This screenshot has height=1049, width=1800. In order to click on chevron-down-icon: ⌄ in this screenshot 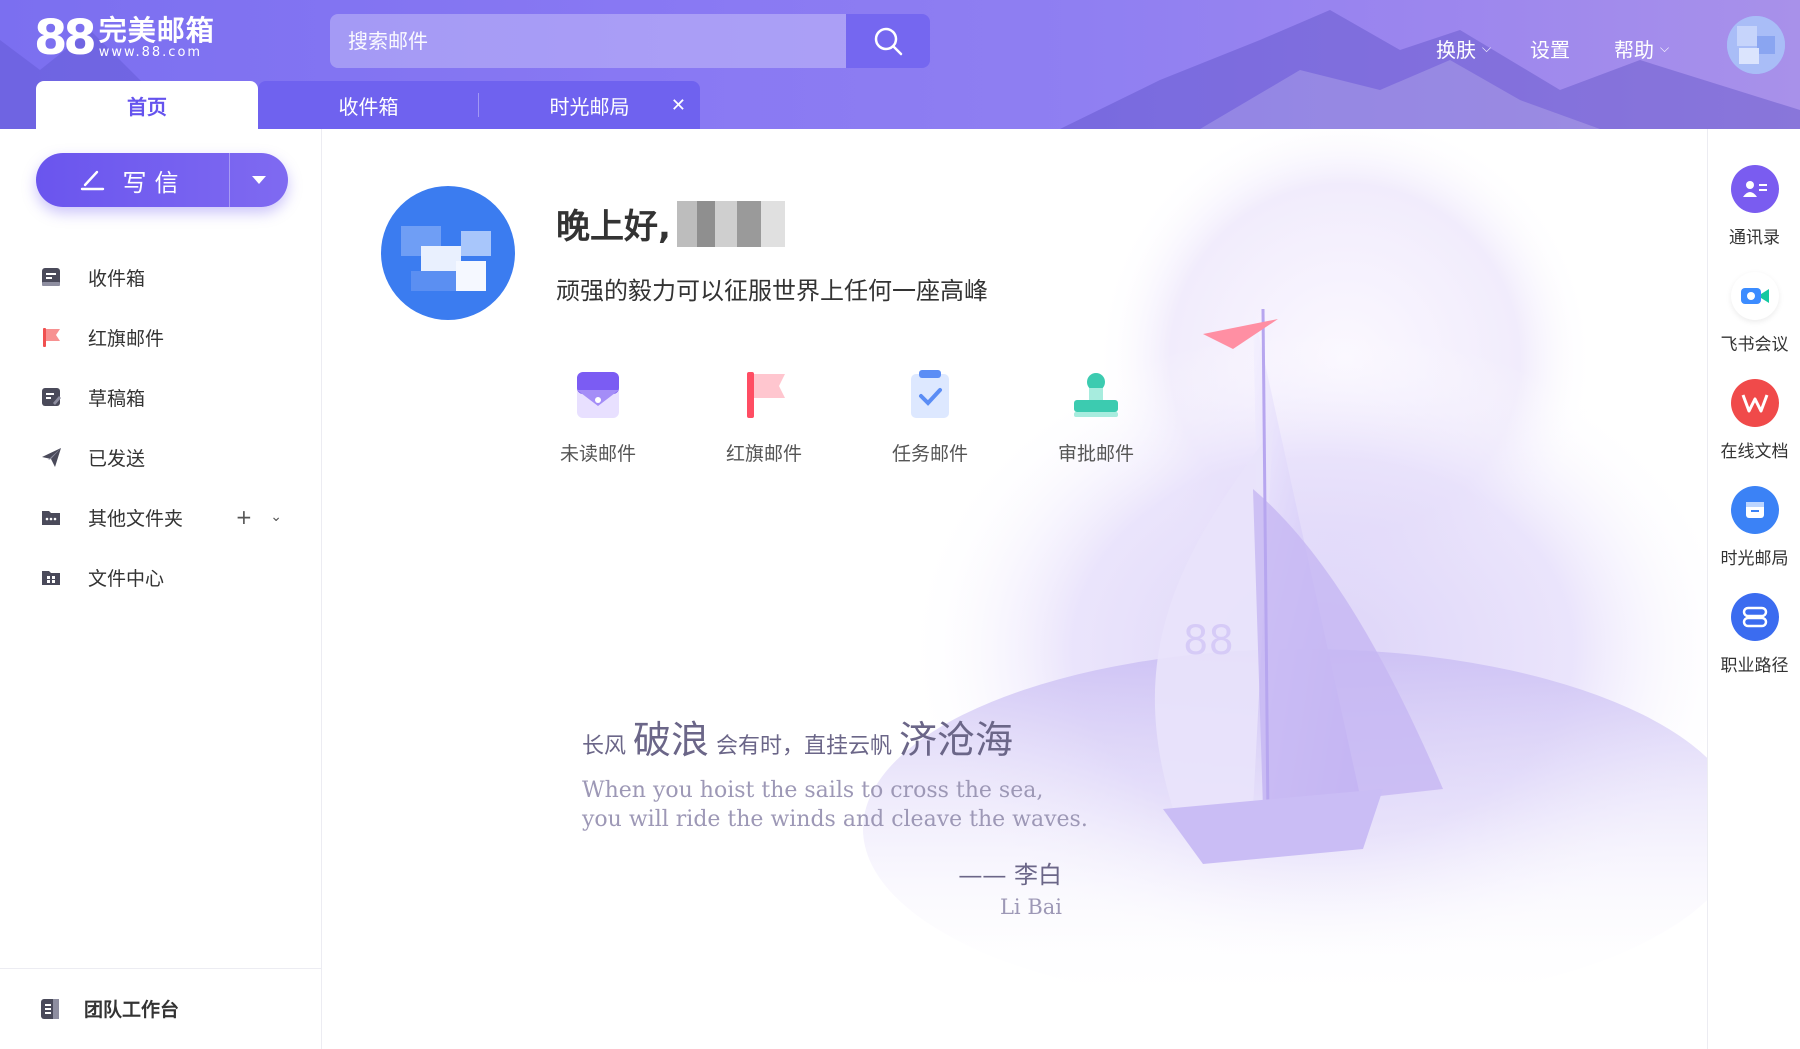, I will do `click(276, 517)`.